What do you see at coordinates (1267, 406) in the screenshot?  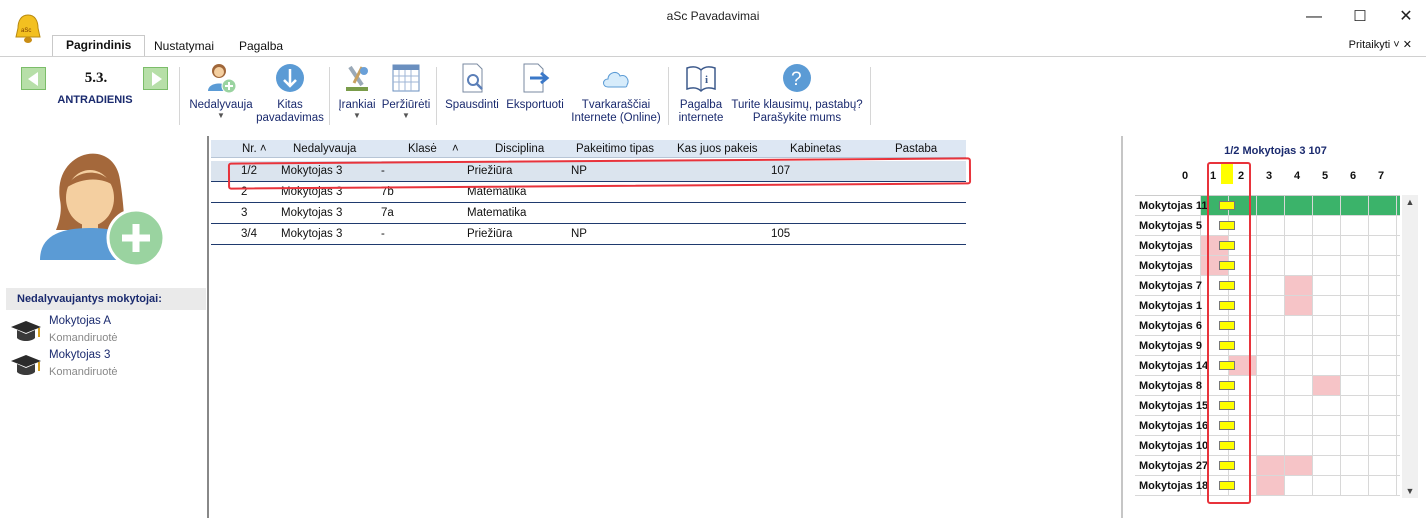 I see `timetable-row: Mokytojas 15` at bounding box center [1267, 406].